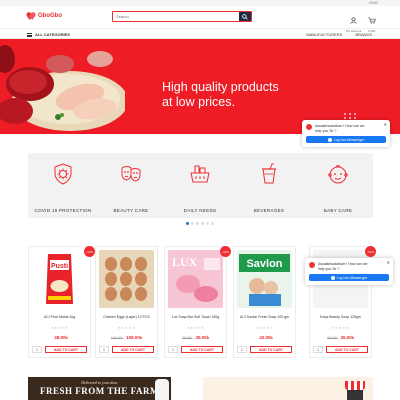  I want to click on hero-headline-line1: High quality products, so click(220, 87).